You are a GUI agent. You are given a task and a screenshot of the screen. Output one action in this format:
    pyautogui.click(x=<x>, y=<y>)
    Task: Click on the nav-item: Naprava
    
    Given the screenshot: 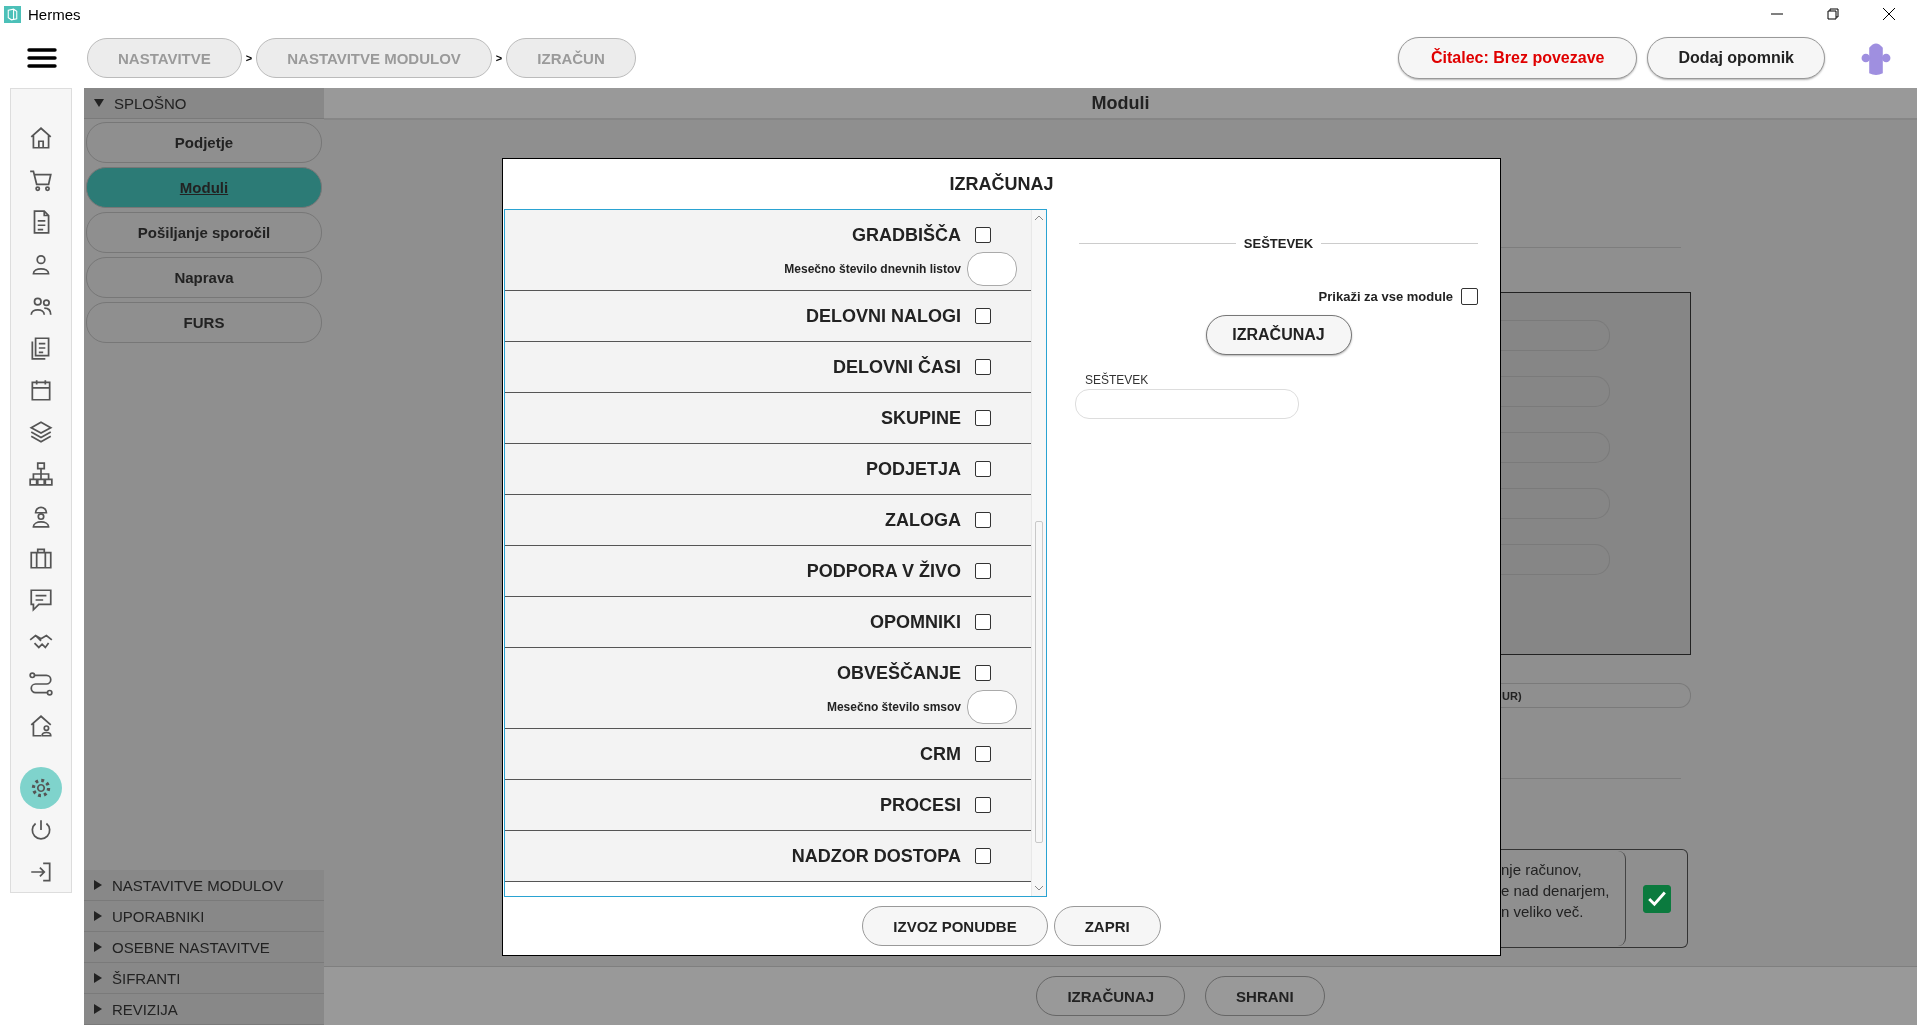 What is the action you would take?
    pyautogui.click(x=204, y=277)
    